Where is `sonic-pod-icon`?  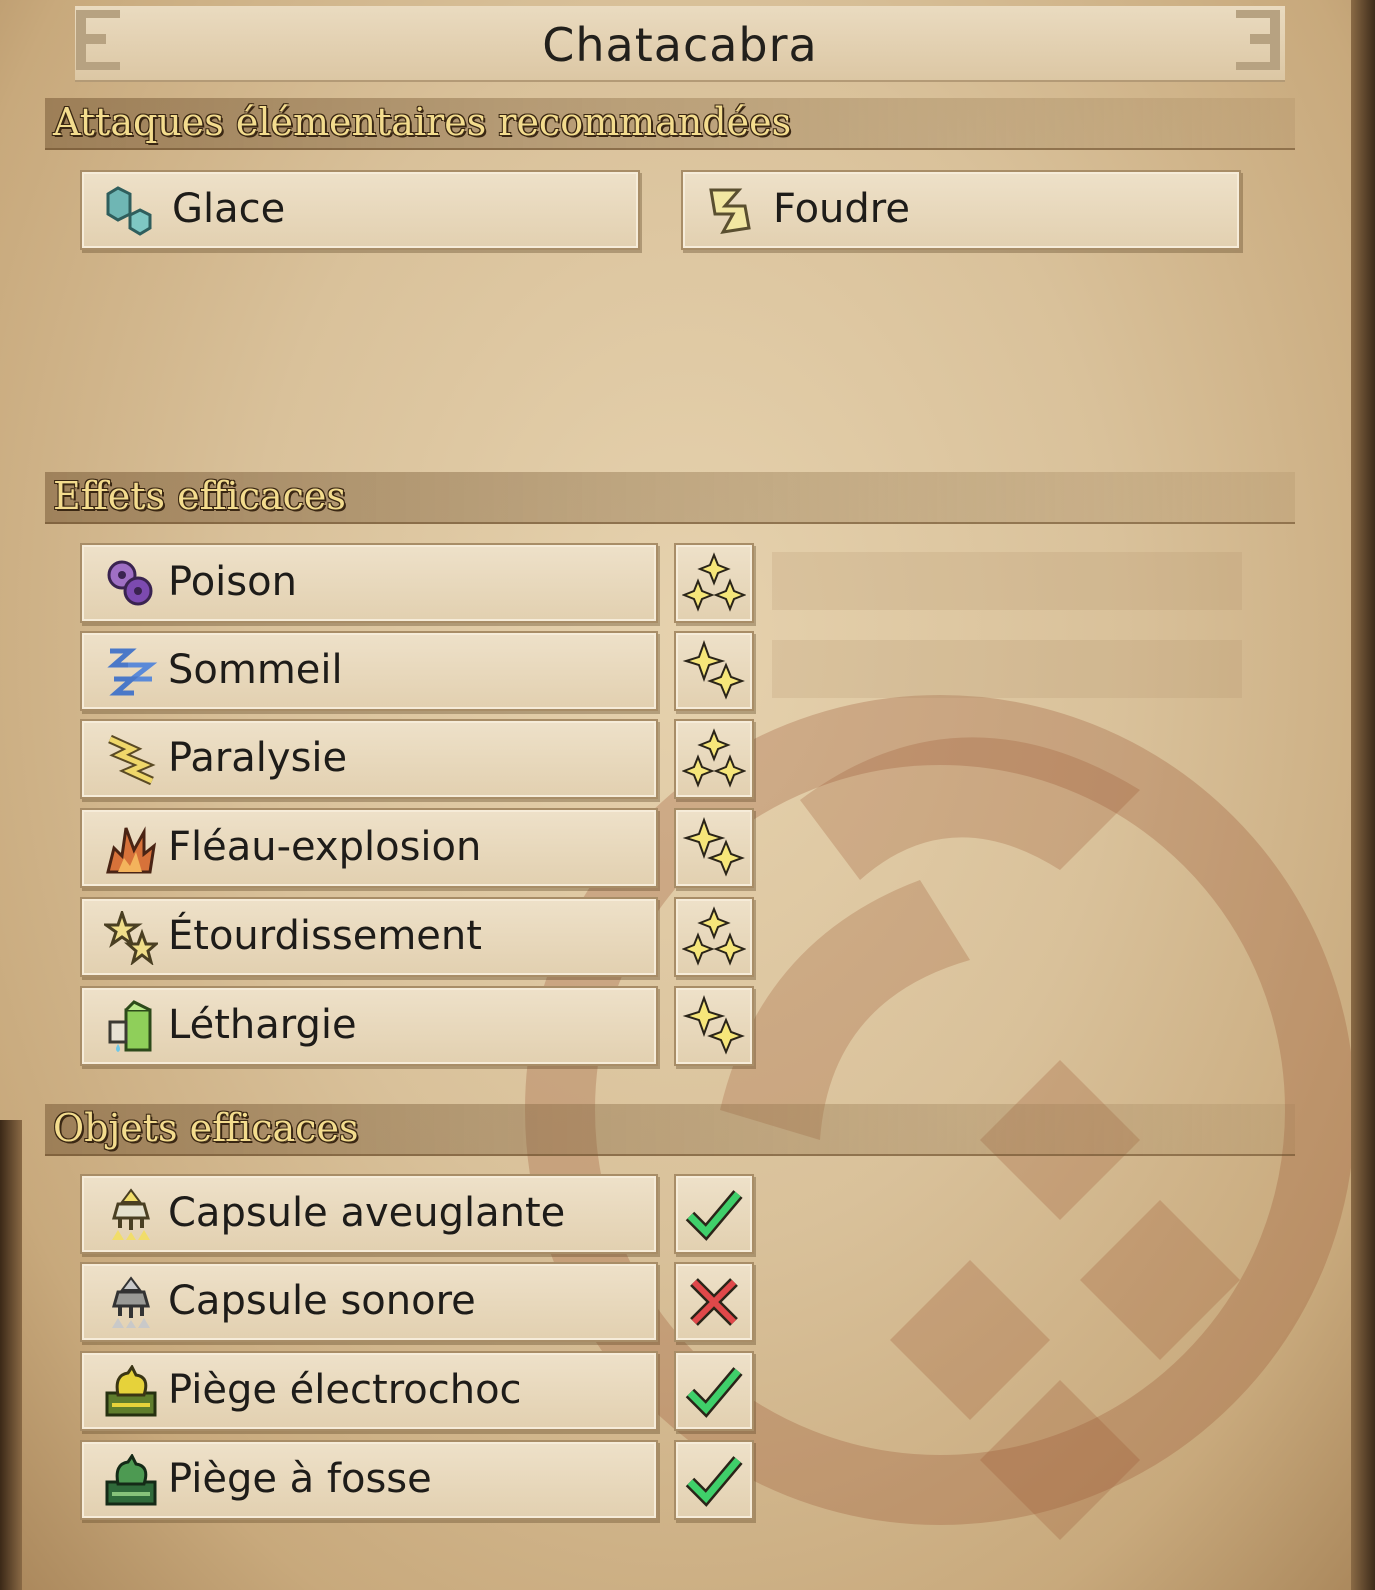 sonic-pod-icon is located at coordinates (131, 1302).